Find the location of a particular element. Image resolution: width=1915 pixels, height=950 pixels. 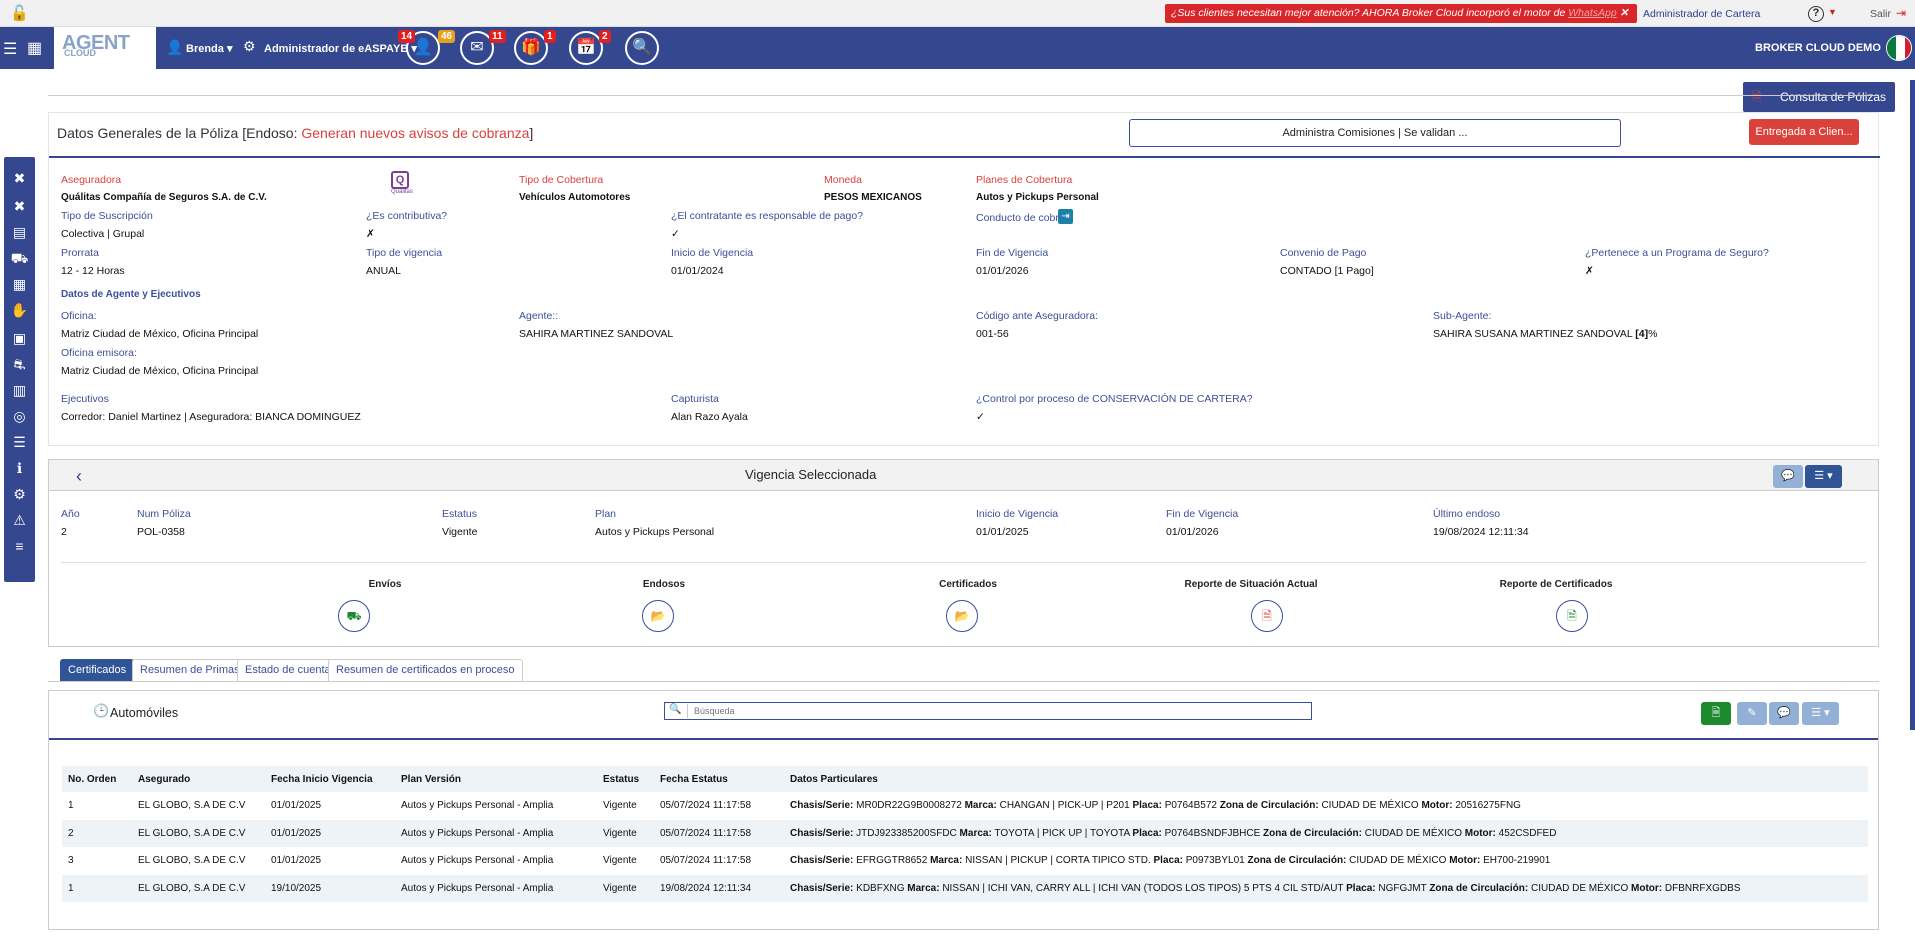

col-fecha-estatus: Fecha Estatus is located at coordinates (719, 779).